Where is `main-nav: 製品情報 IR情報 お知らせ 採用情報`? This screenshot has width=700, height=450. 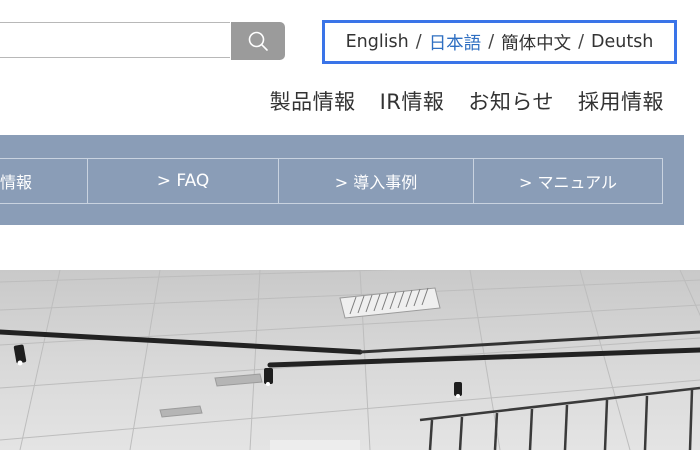
main-nav: 製品情報 IR情報 お知らせ 採用情報 is located at coordinates (467, 101).